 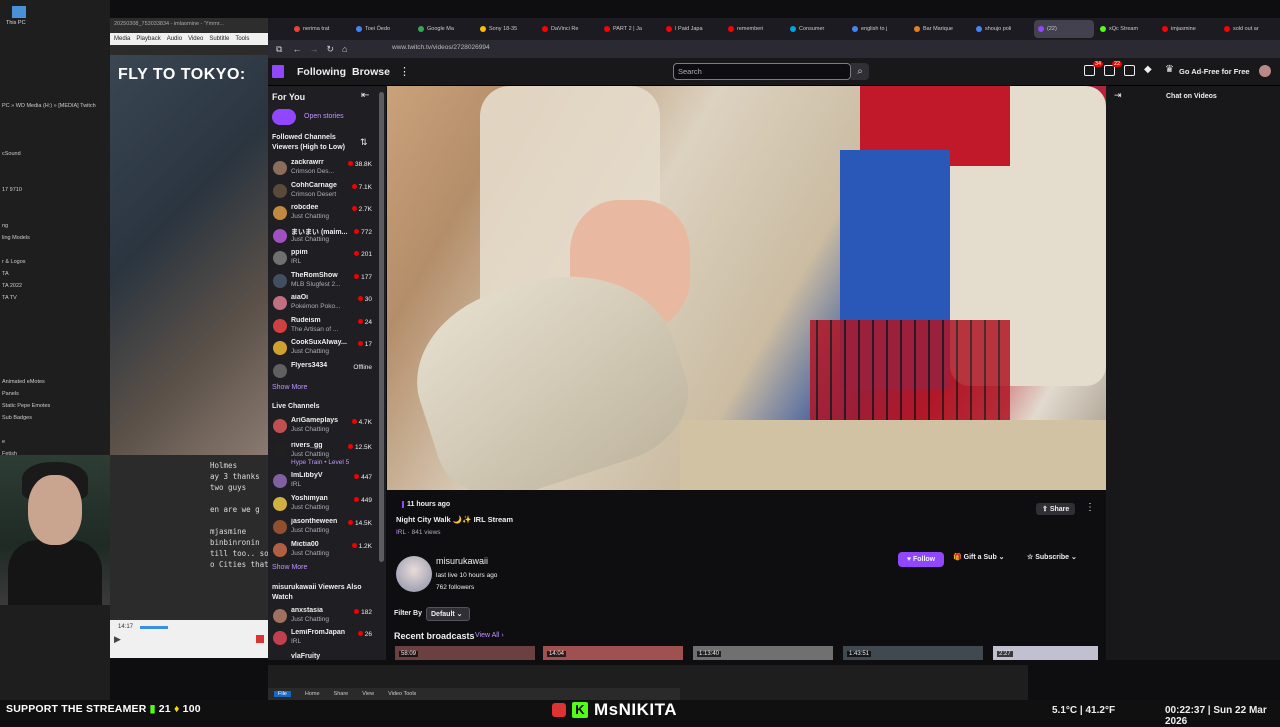 What do you see at coordinates (762, 71) in the screenshot?
I see `search-input: Search` at bounding box center [762, 71].